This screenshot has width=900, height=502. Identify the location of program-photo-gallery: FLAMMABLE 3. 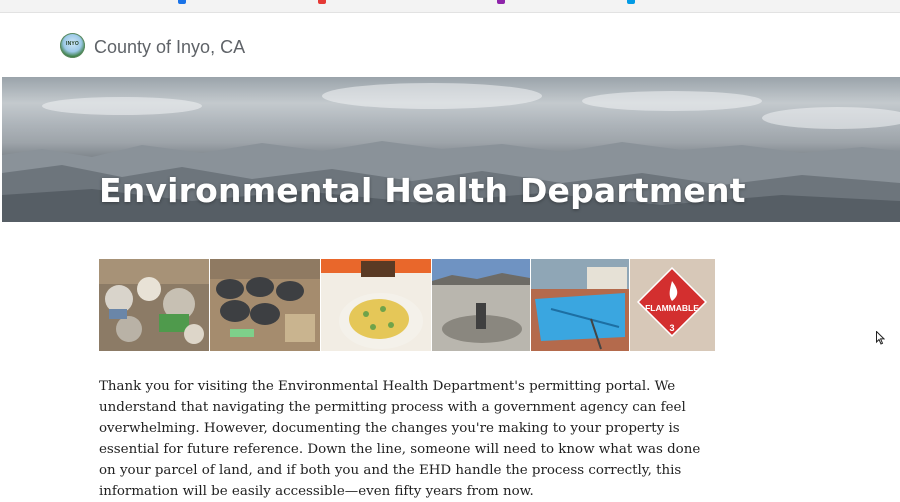
(407, 305).